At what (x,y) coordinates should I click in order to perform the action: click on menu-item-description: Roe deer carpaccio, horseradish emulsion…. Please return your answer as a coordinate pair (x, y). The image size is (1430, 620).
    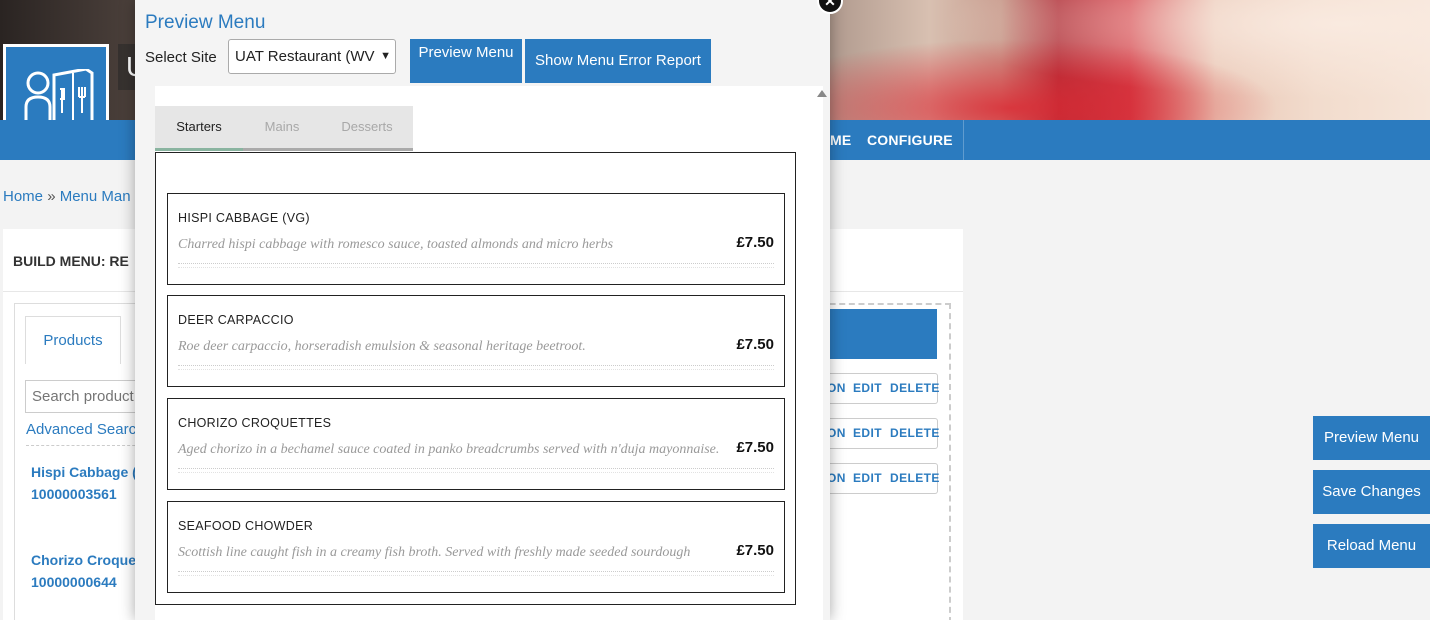
    Looking at the image, I should click on (382, 346).